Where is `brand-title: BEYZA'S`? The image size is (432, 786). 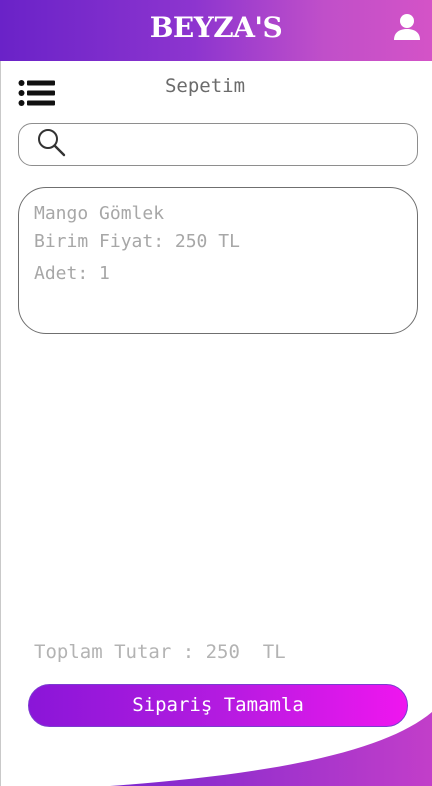
brand-title: BEYZA'S is located at coordinates (216, 27).